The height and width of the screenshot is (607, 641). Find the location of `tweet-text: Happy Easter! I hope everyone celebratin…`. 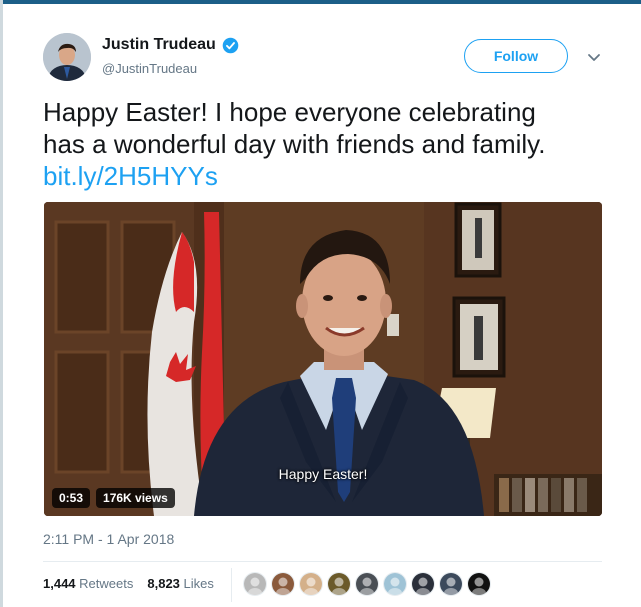

tweet-text: Happy Easter! I hope everyone celebratin… is located at coordinates (323, 144).